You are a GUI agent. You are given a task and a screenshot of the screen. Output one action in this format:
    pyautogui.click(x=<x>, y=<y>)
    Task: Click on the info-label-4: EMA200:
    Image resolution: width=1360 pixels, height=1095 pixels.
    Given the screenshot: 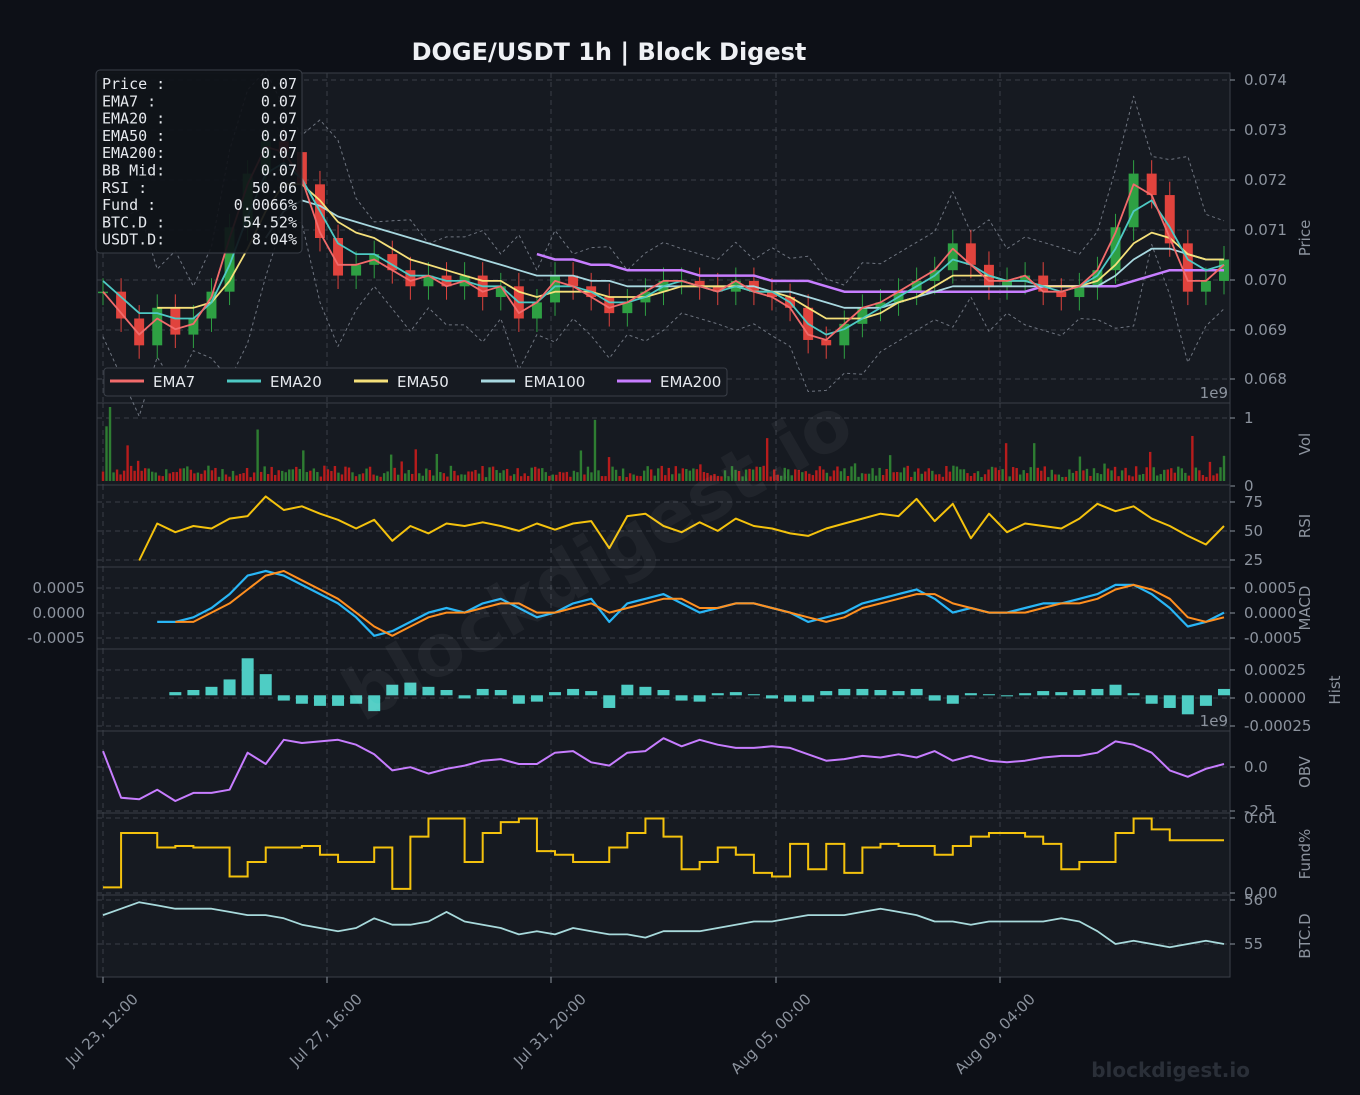 What is the action you would take?
    pyautogui.click(x=133, y=153)
    